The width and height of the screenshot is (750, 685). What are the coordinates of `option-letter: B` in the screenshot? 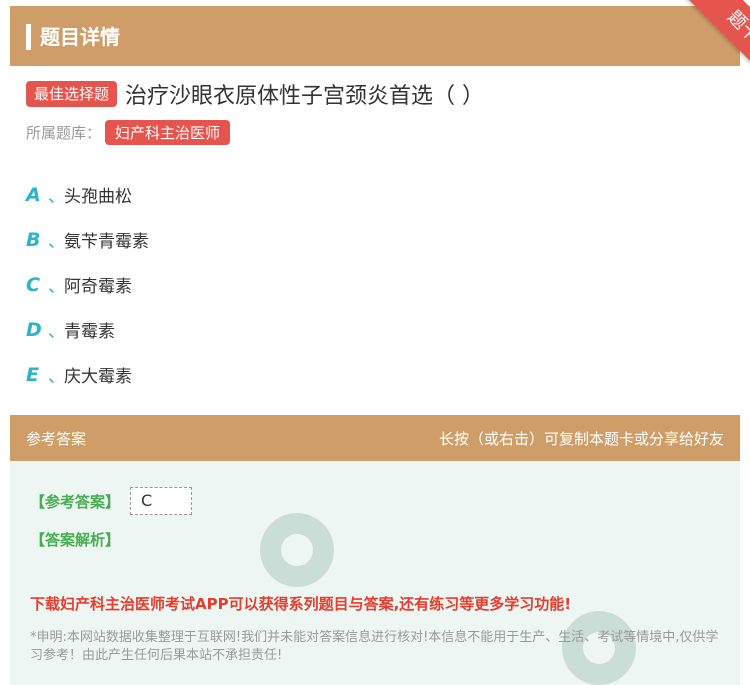 It's located at (33, 239).